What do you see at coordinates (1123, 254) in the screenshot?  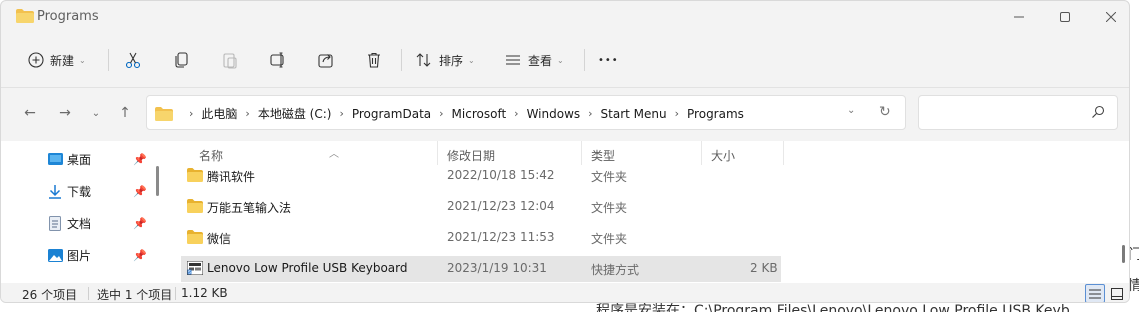 I see `file-list-scrollbar` at bounding box center [1123, 254].